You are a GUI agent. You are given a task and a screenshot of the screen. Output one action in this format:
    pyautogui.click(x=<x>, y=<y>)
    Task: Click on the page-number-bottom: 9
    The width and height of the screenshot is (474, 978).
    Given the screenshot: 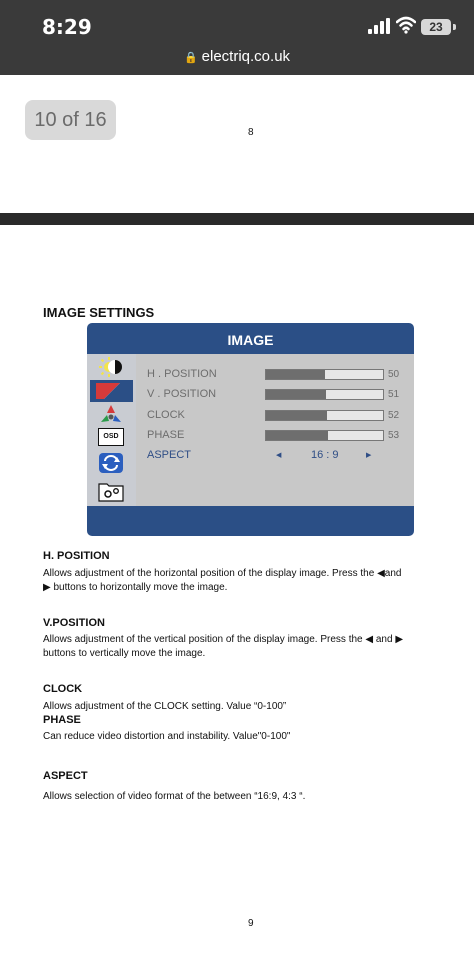 What is the action you would take?
    pyautogui.click(x=251, y=923)
    